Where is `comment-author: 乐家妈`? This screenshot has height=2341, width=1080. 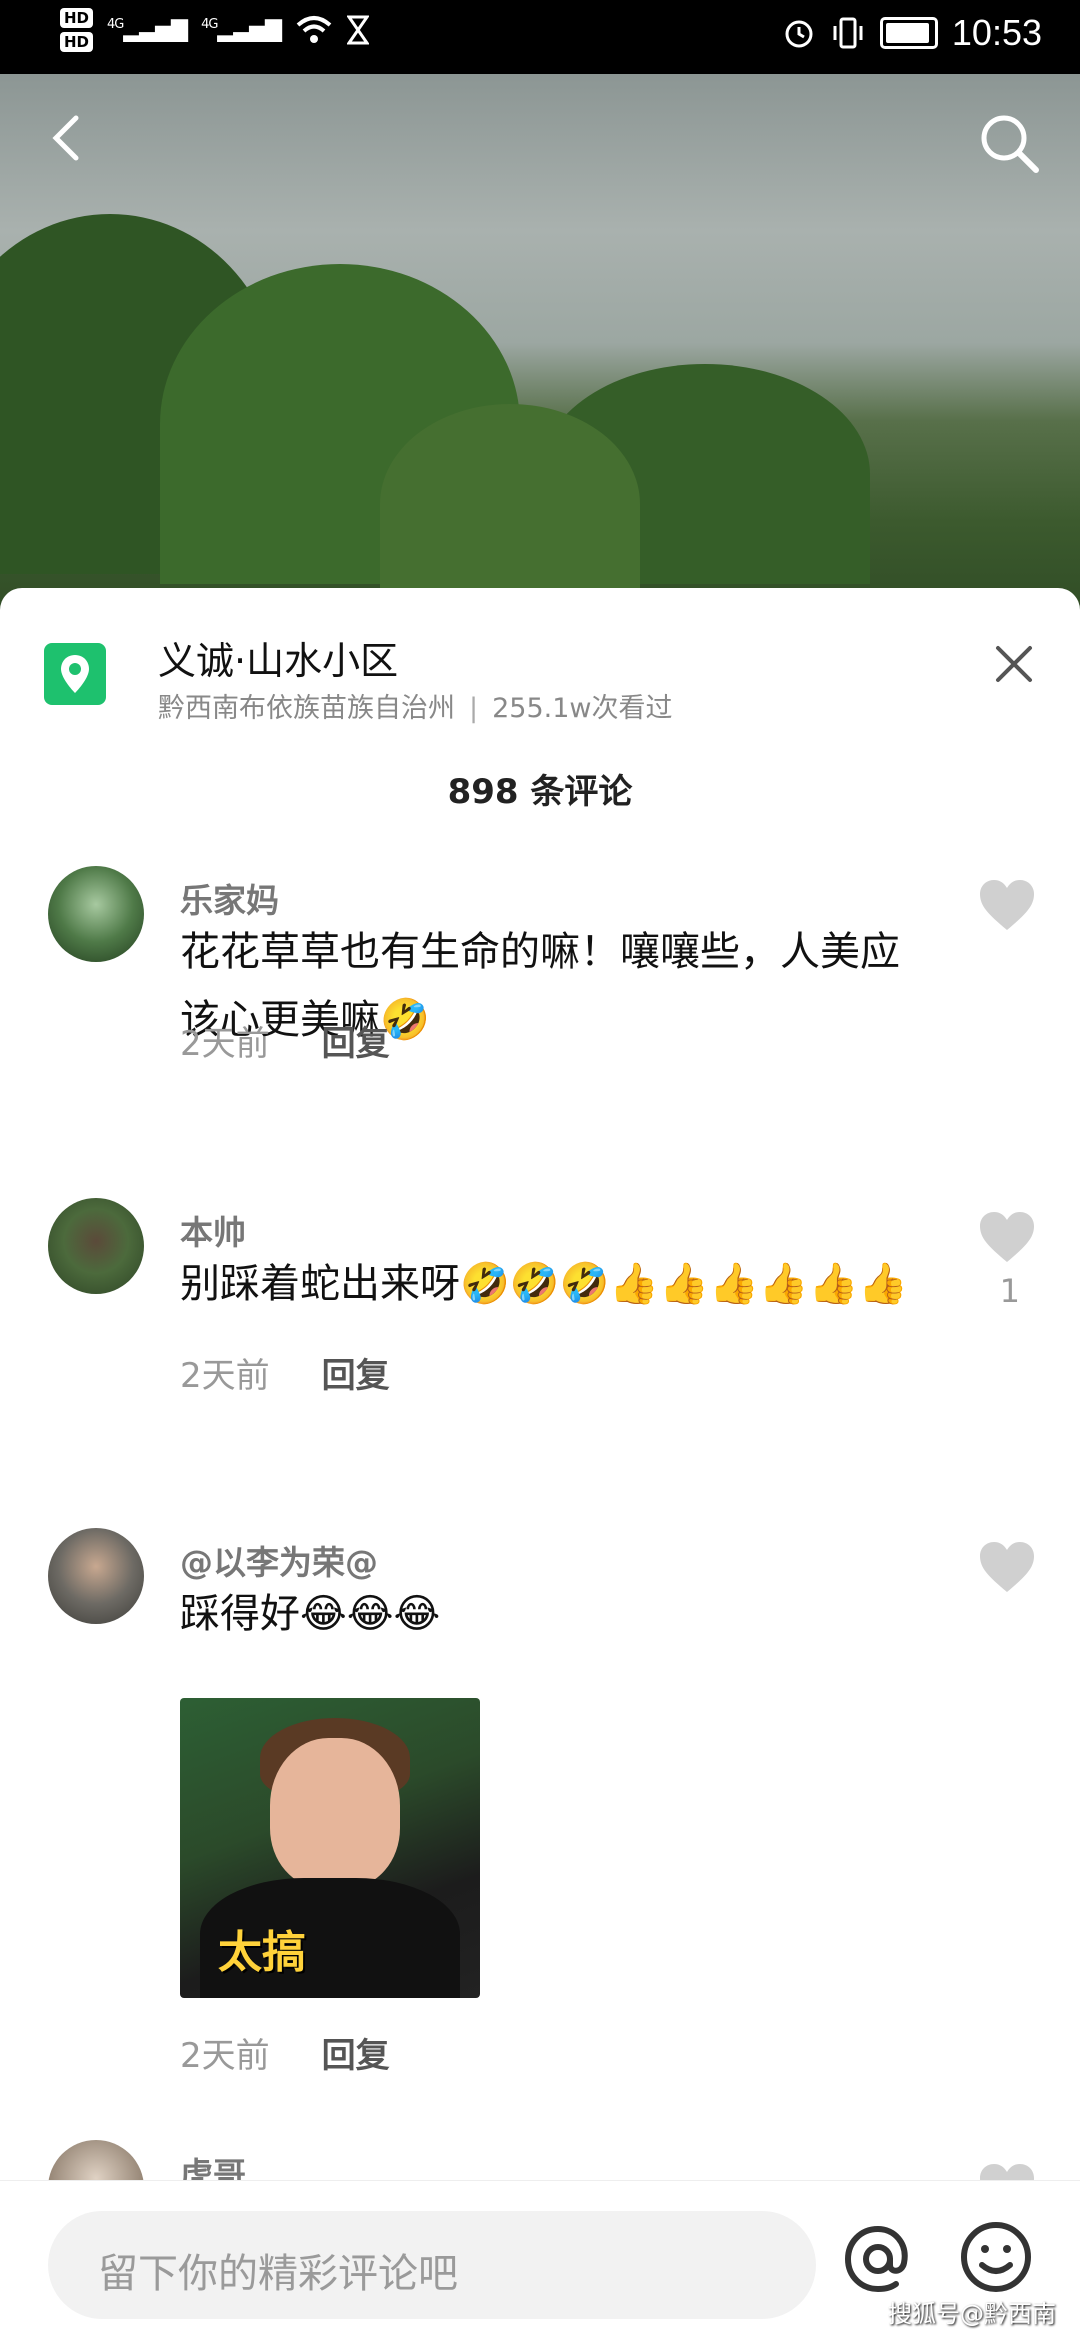 comment-author: 乐家妈 is located at coordinates (229, 898).